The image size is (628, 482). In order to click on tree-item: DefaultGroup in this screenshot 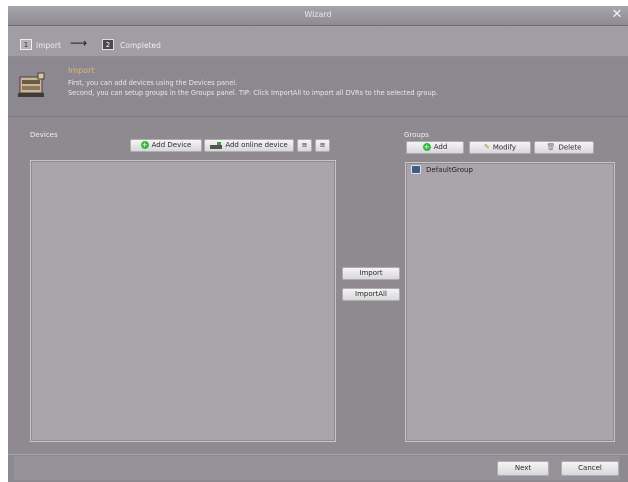, I will do `click(506, 169)`.